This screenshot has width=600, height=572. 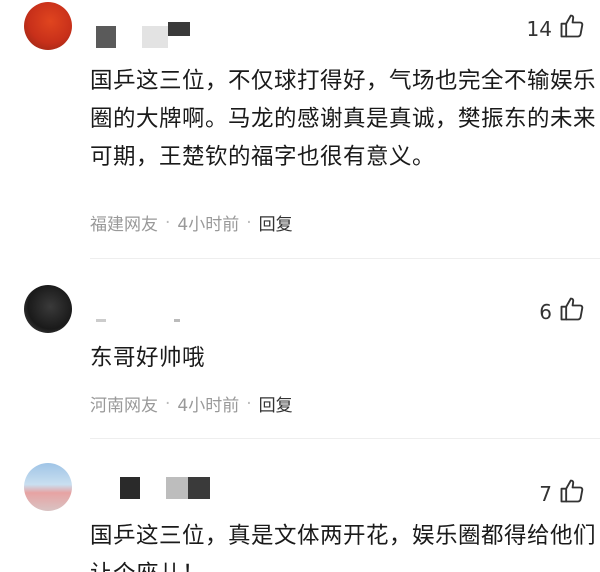 What do you see at coordinates (556, 28) in the screenshot?
I see `like-button: 14` at bounding box center [556, 28].